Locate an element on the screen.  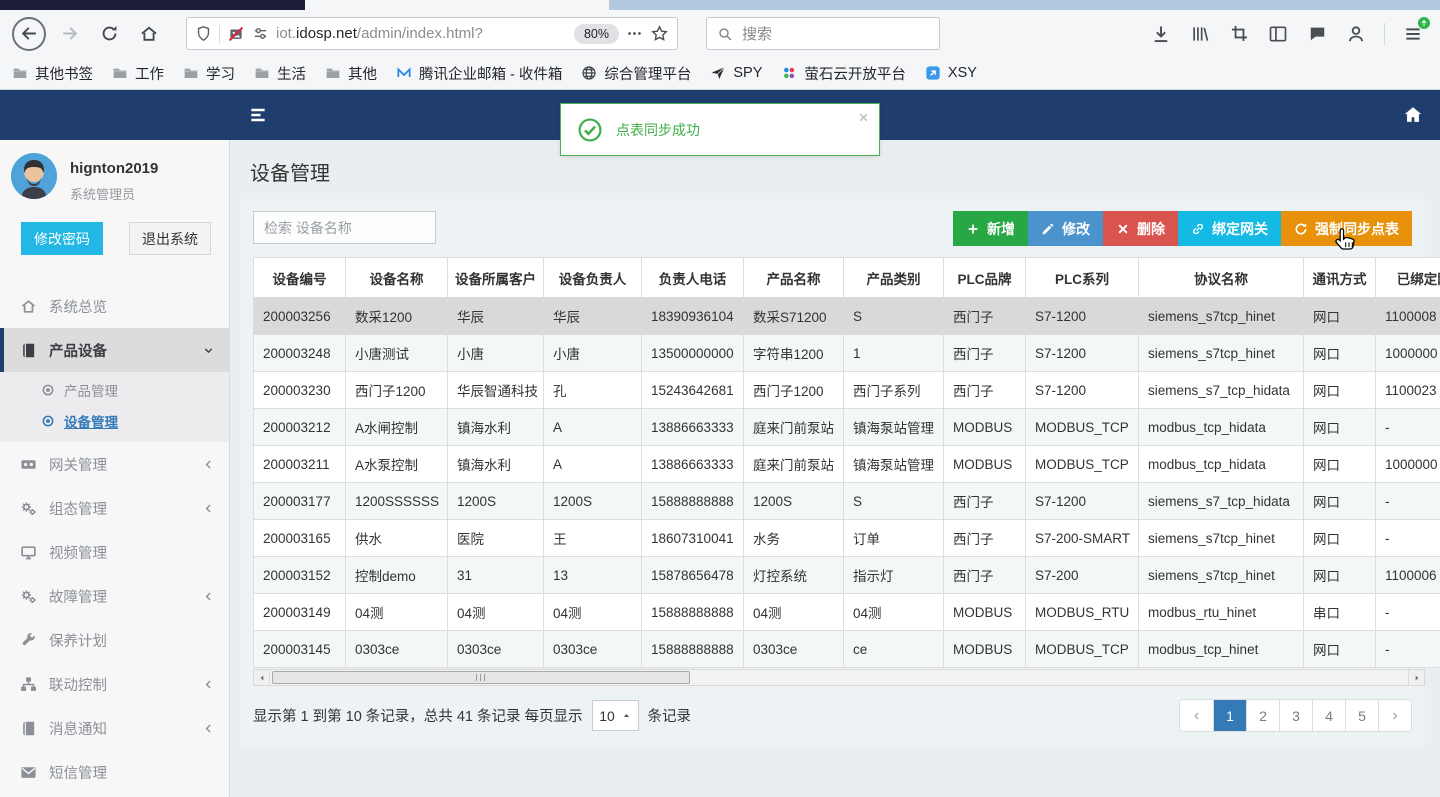
avatar is located at coordinates (34, 176).